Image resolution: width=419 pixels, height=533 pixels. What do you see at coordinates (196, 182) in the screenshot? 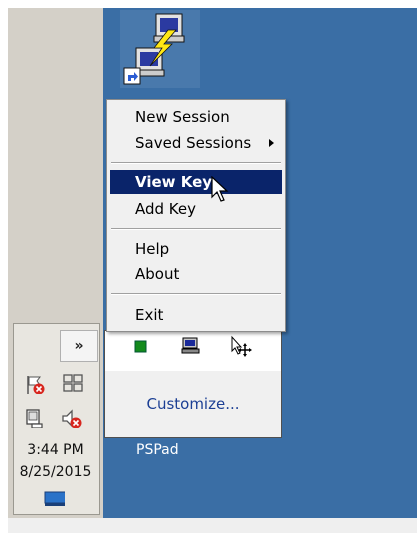
I see `menu-item-view-key: View Key` at bounding box center [196, 182].